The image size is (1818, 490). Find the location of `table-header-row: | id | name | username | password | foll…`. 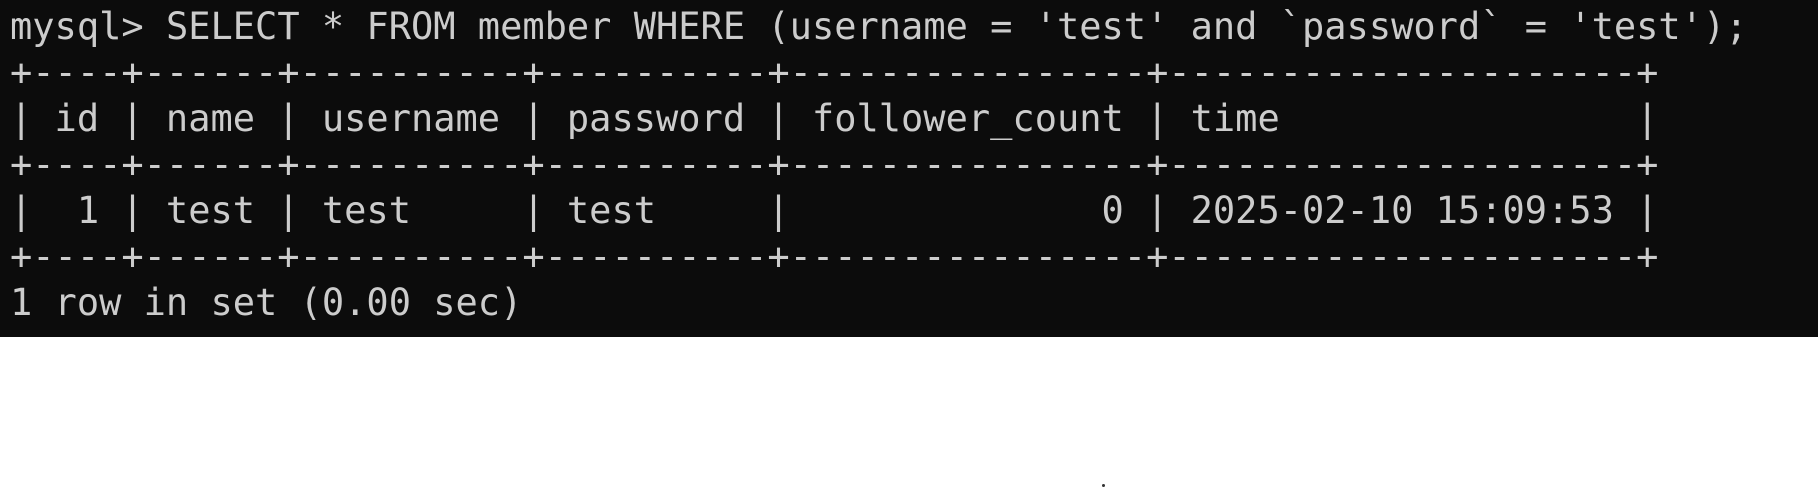

table-header-row: | id | name | username | password | foll… is located at coordinates (834, 118).